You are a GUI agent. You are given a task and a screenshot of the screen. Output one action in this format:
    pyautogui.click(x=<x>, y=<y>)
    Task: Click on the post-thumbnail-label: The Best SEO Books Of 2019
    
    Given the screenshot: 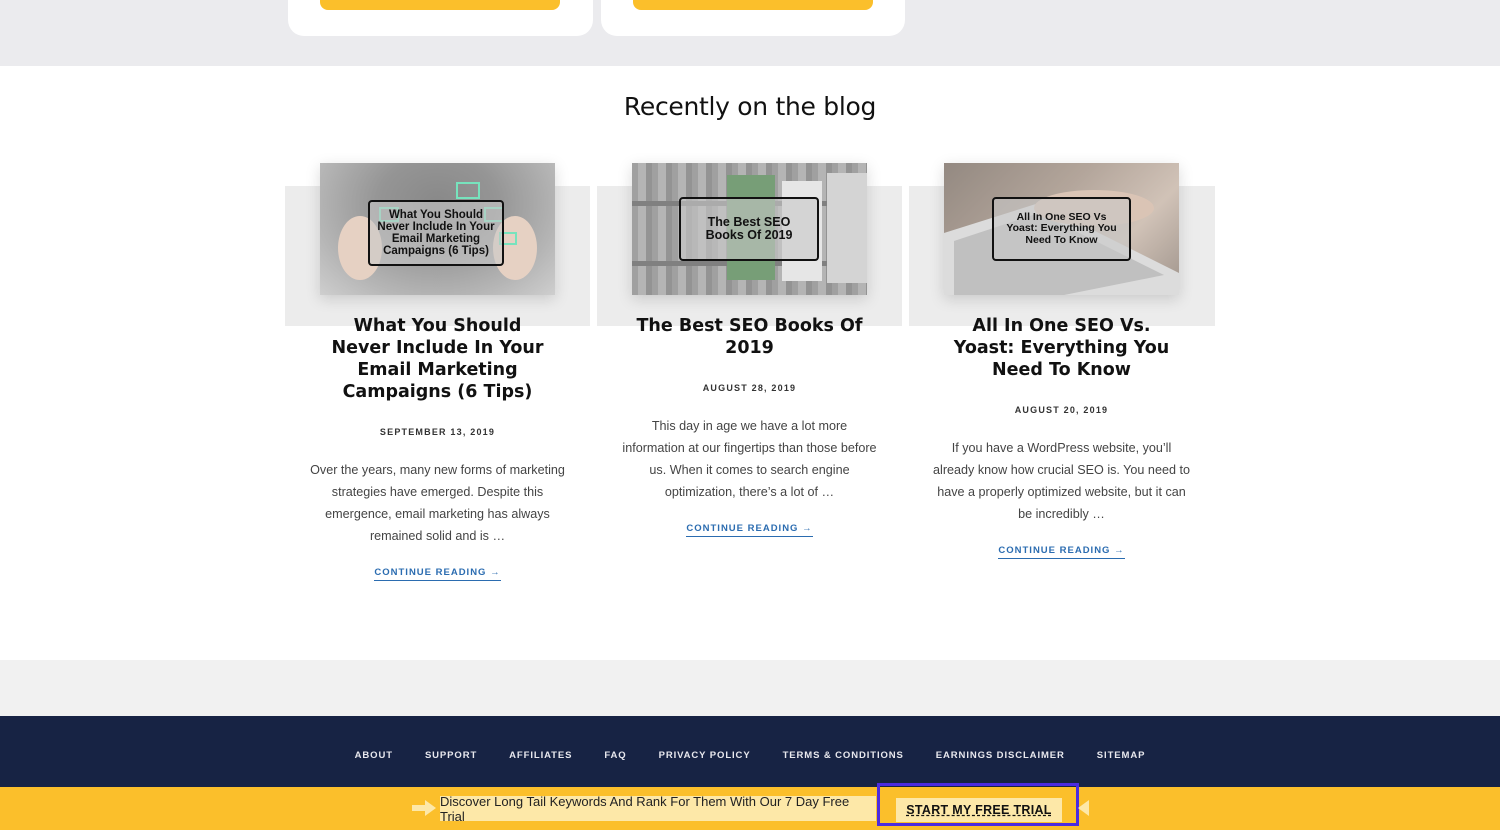 What is the action you would take?
    pyautogui.click(x=749, y=229)
    